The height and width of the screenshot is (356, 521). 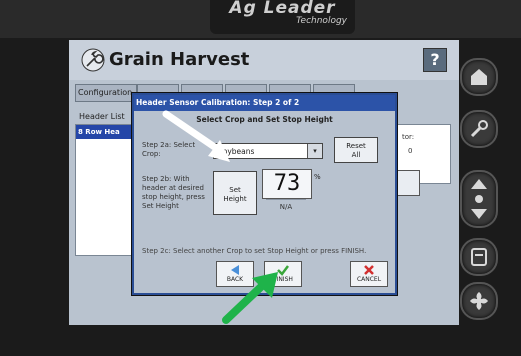 What do you see at coordinates (106, 93) in the screenshot?
I see `tab-configuration: Configuration` at bounding box center [106, 93].